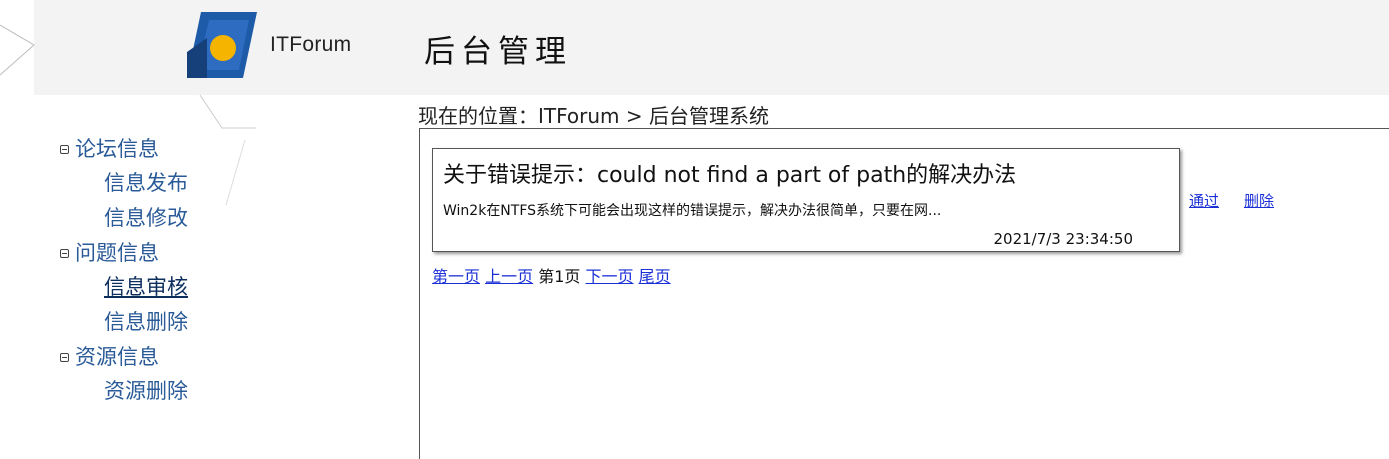 The image size is (1389, 459). Describe the element at coordinates (117, 357) in the screenshot. I see `sidebar-group-label: 资源信息` at that location.